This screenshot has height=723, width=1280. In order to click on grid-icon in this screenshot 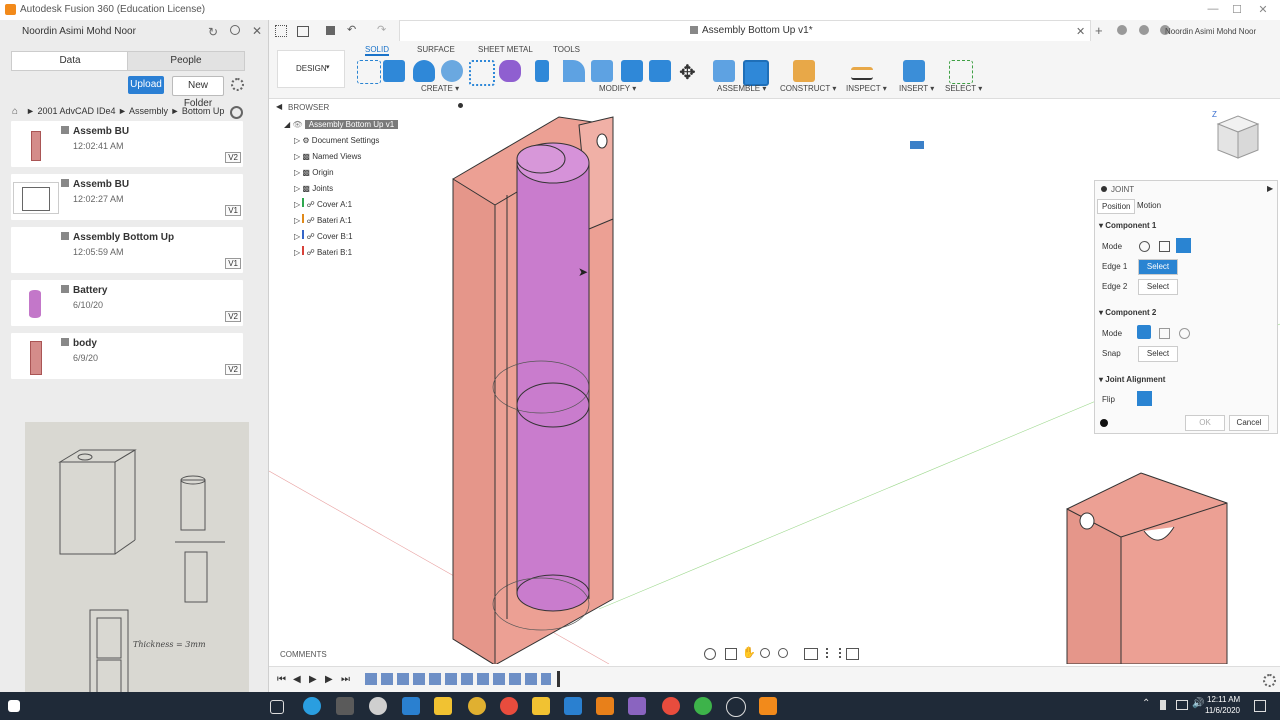, I will do `click(833, 653)`.